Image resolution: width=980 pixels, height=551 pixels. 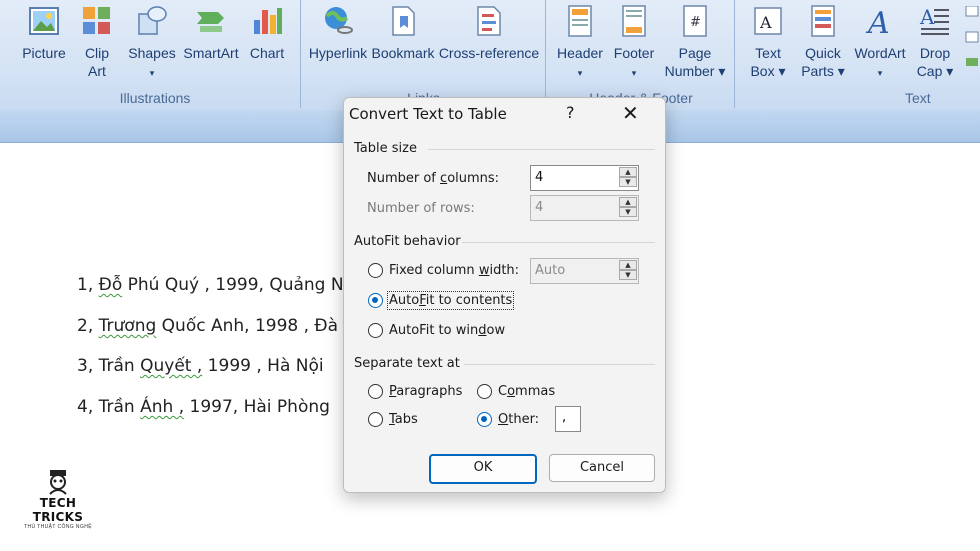 I want to click on wordart-icon: A, so click(x=877, y=22).